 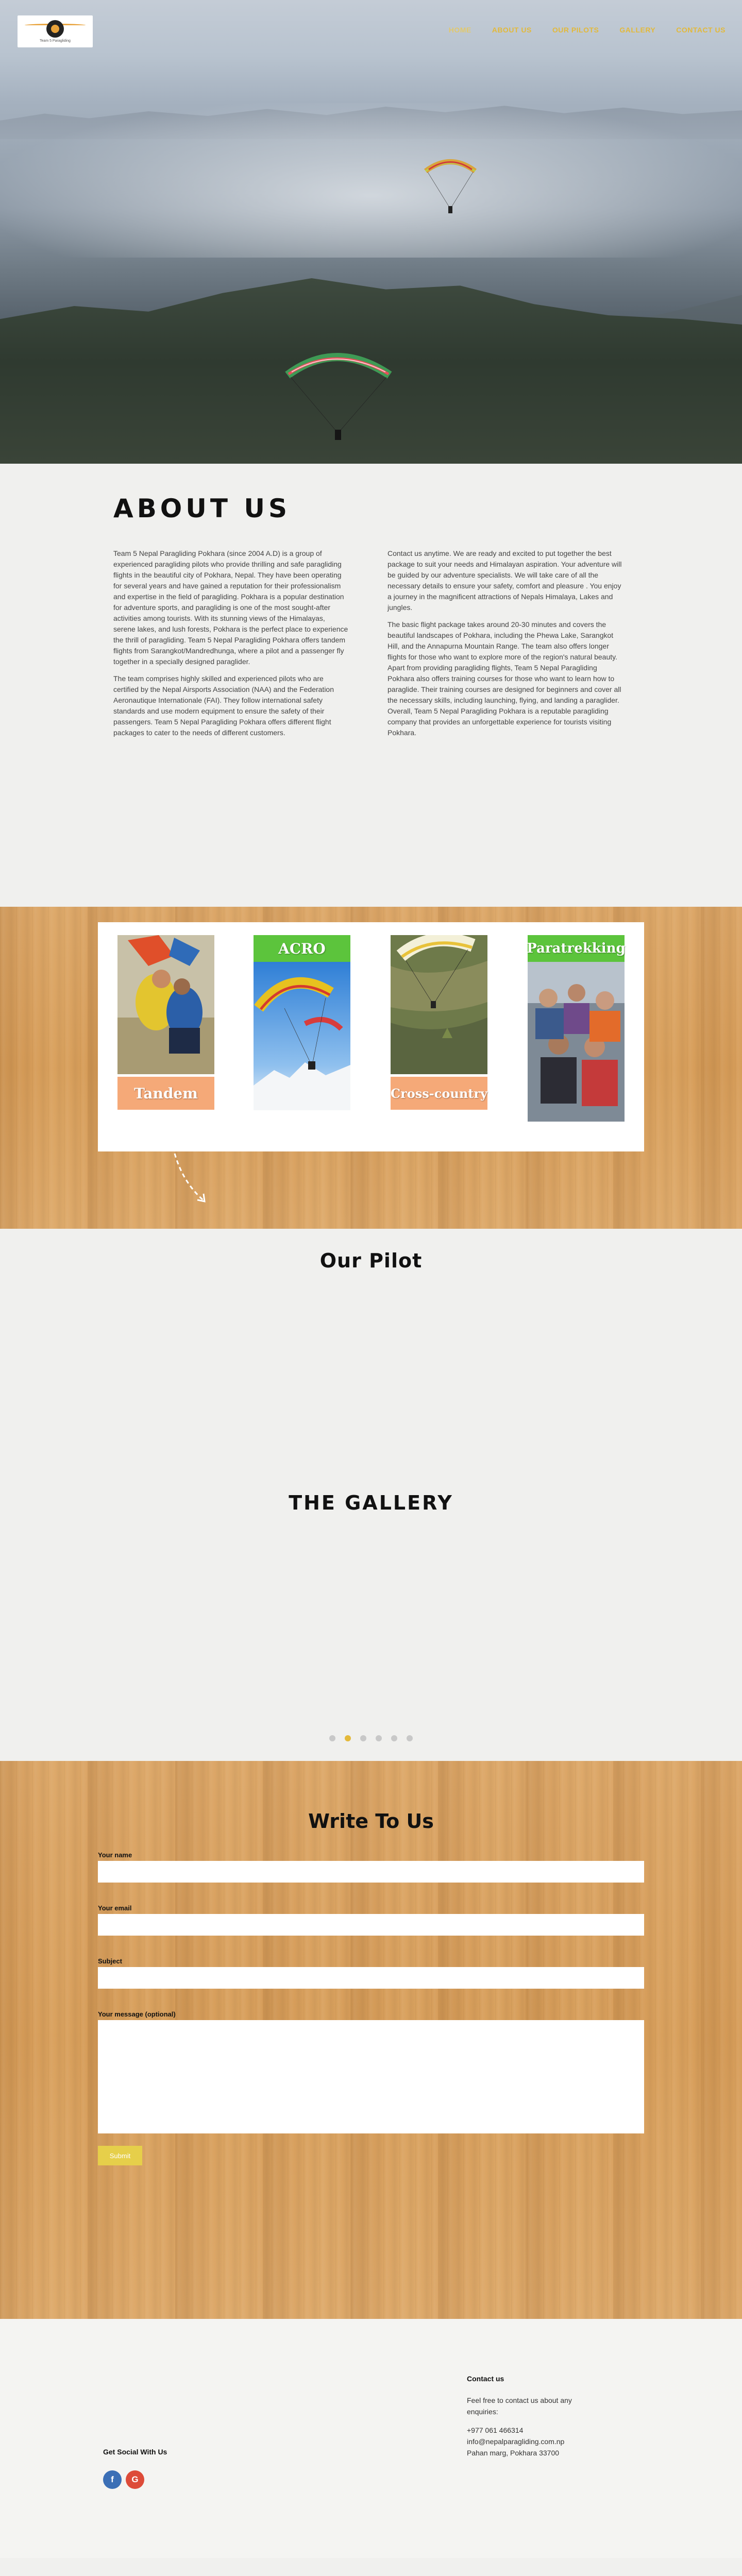 What do you see at coordinates (302, 1036) in the screenshot?
I see `acro-photo` at bounding box center [302, 1036].